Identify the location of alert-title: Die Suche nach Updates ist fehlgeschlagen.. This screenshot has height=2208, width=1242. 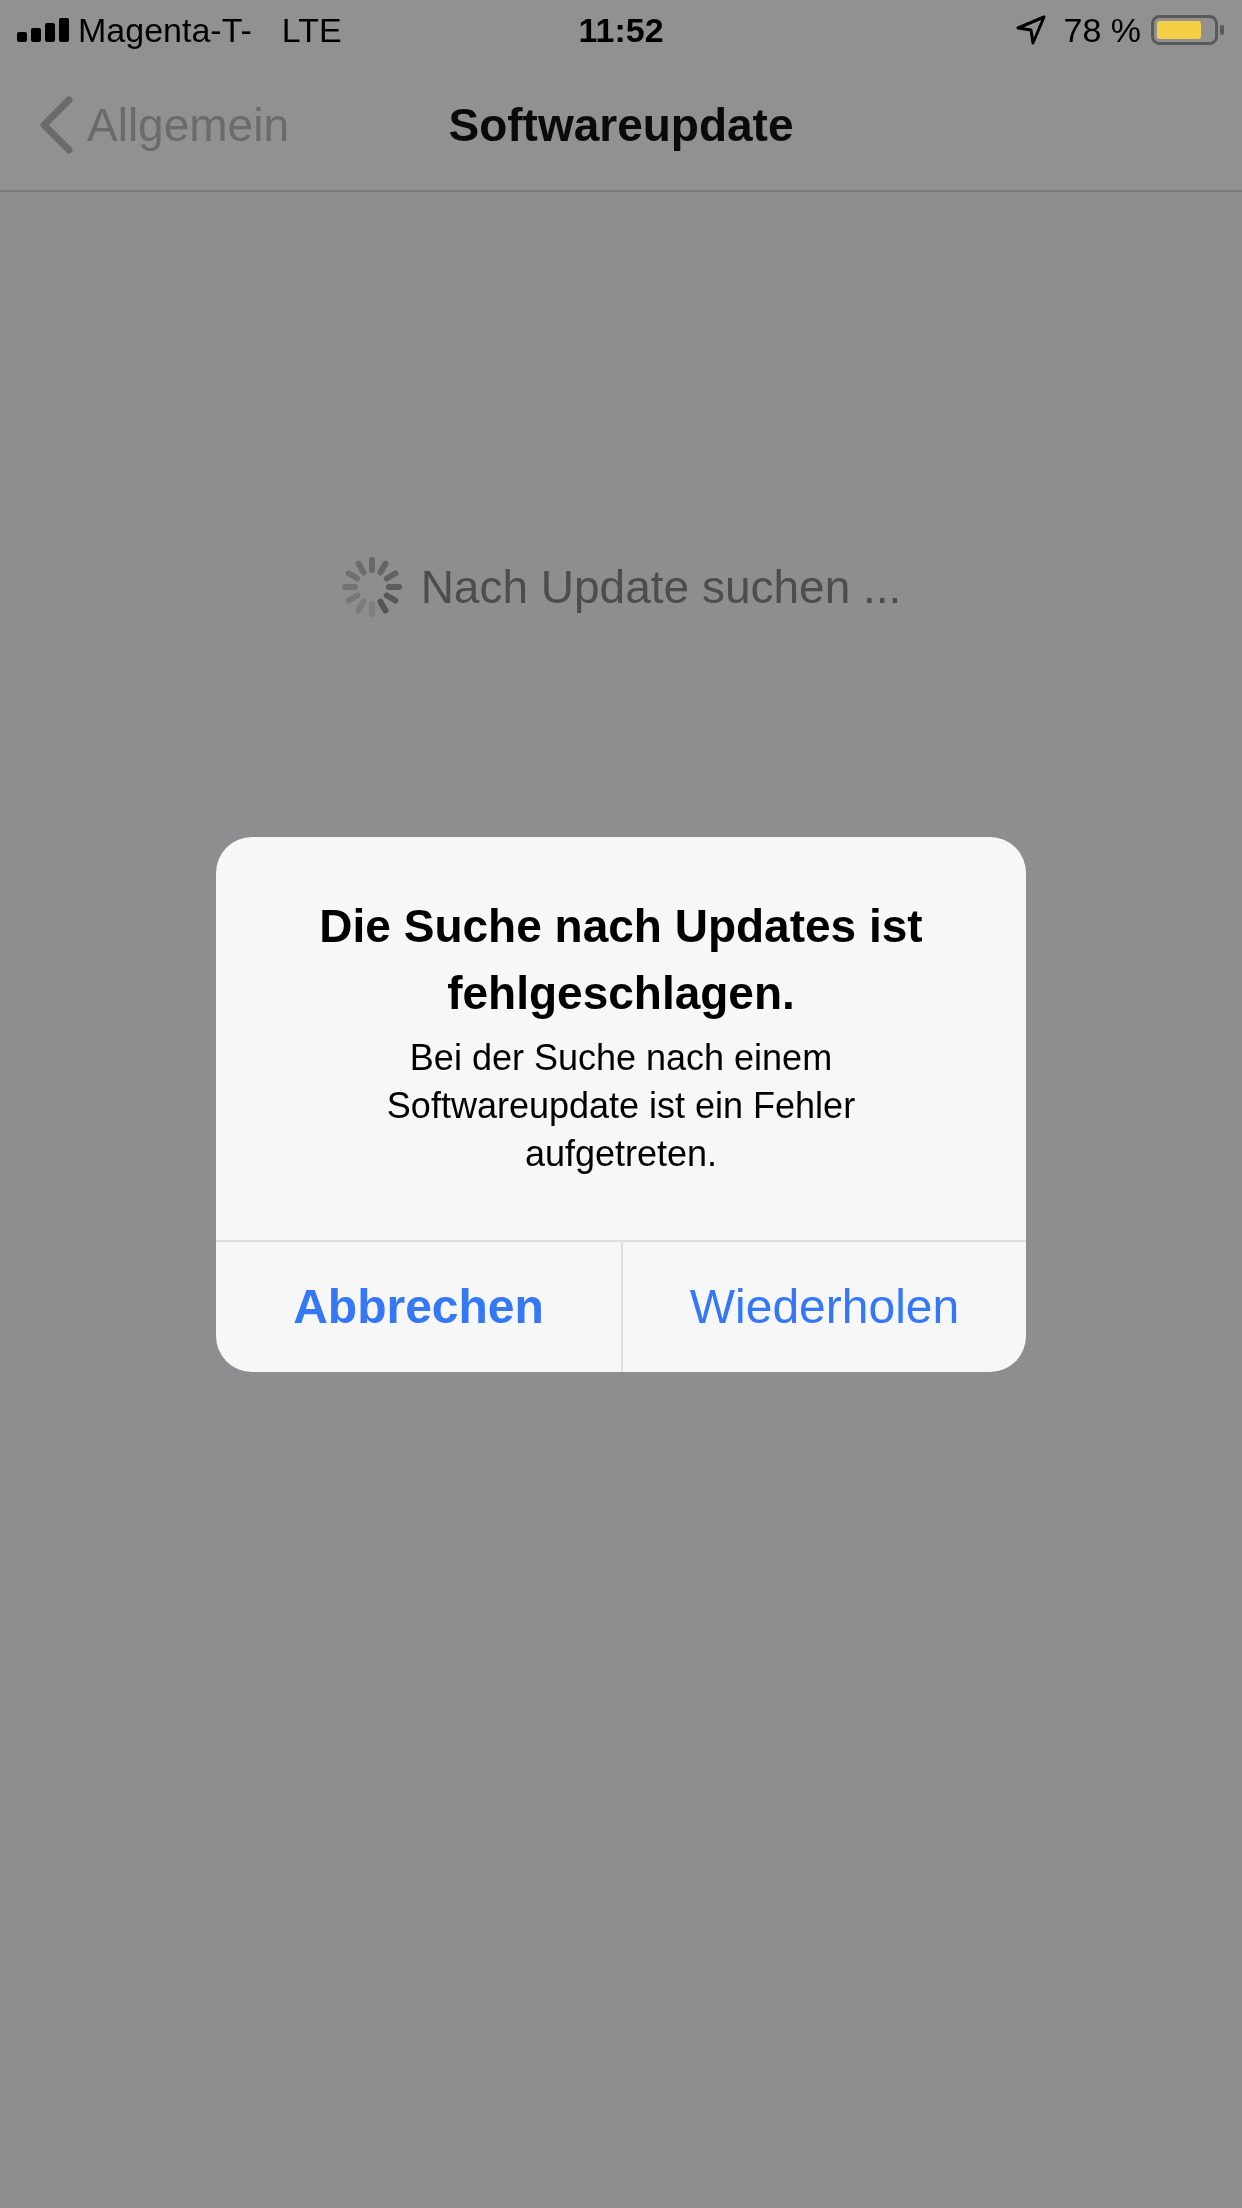
(621, 959).